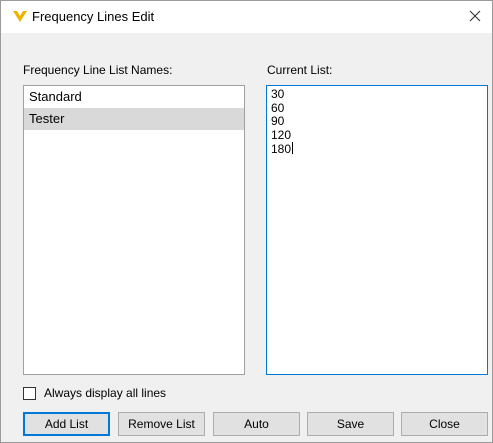 The width and height of the screenshot is (493, 443). Describe the element at coordinates (281, 134) in the screenshot. I see `list-value-line: 120` at that location.